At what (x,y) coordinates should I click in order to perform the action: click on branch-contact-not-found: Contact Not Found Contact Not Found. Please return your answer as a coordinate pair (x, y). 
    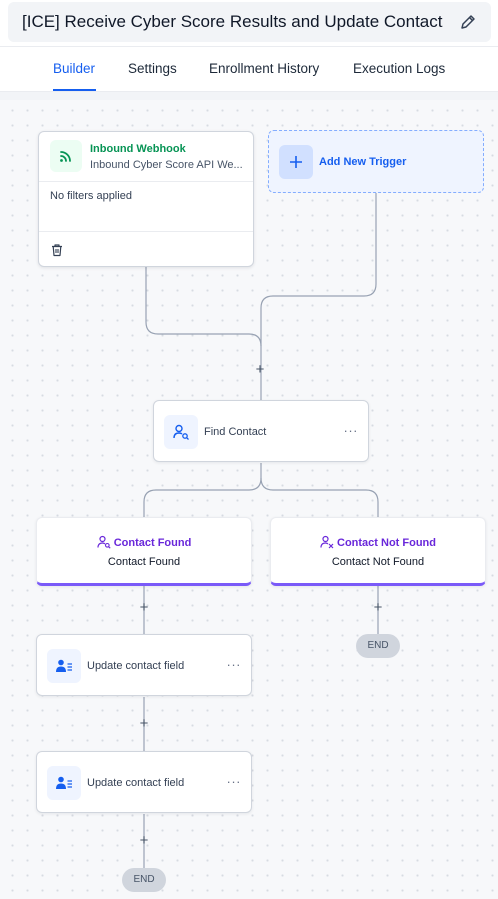
    Looking at the image, I should click on (378, 551).